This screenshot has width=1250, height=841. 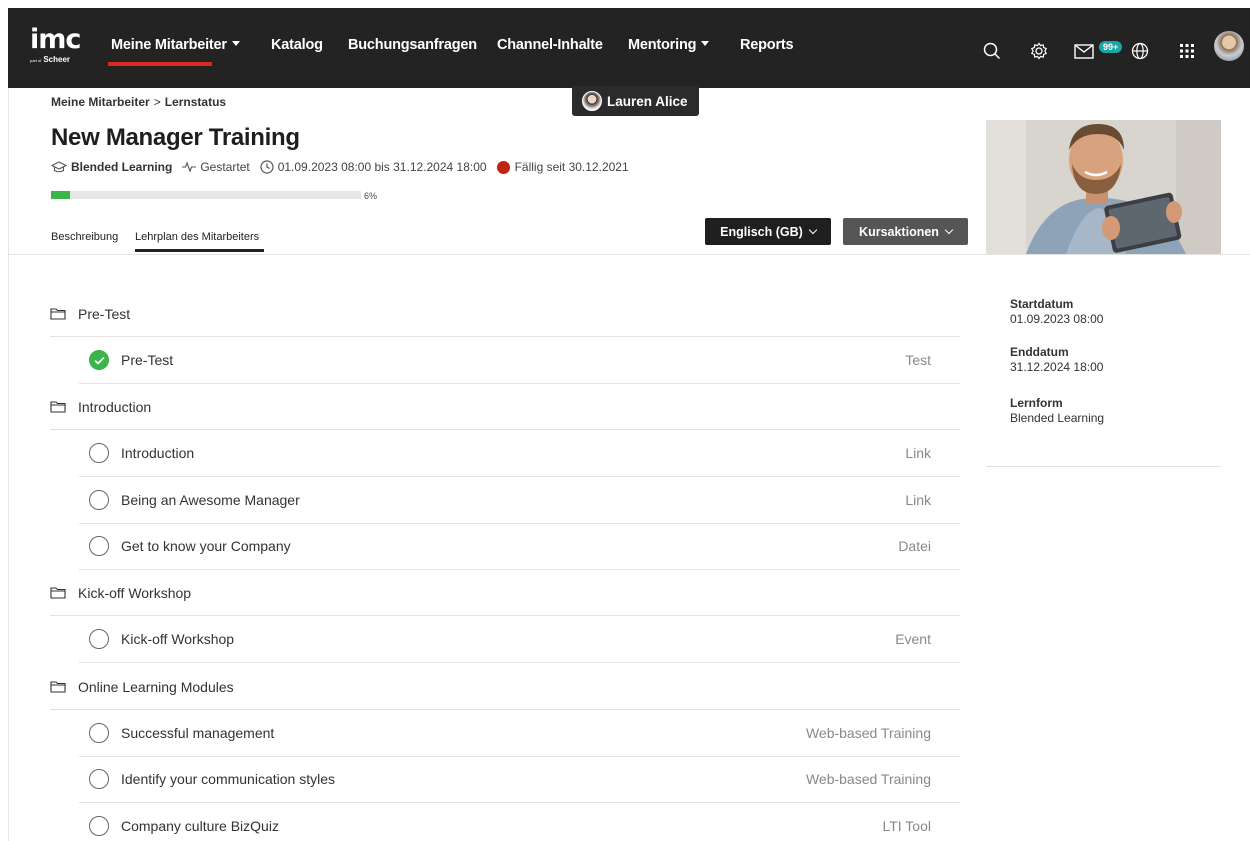 I want to click on item-title: Kick-off Workshop, so click(x=178, y=639).